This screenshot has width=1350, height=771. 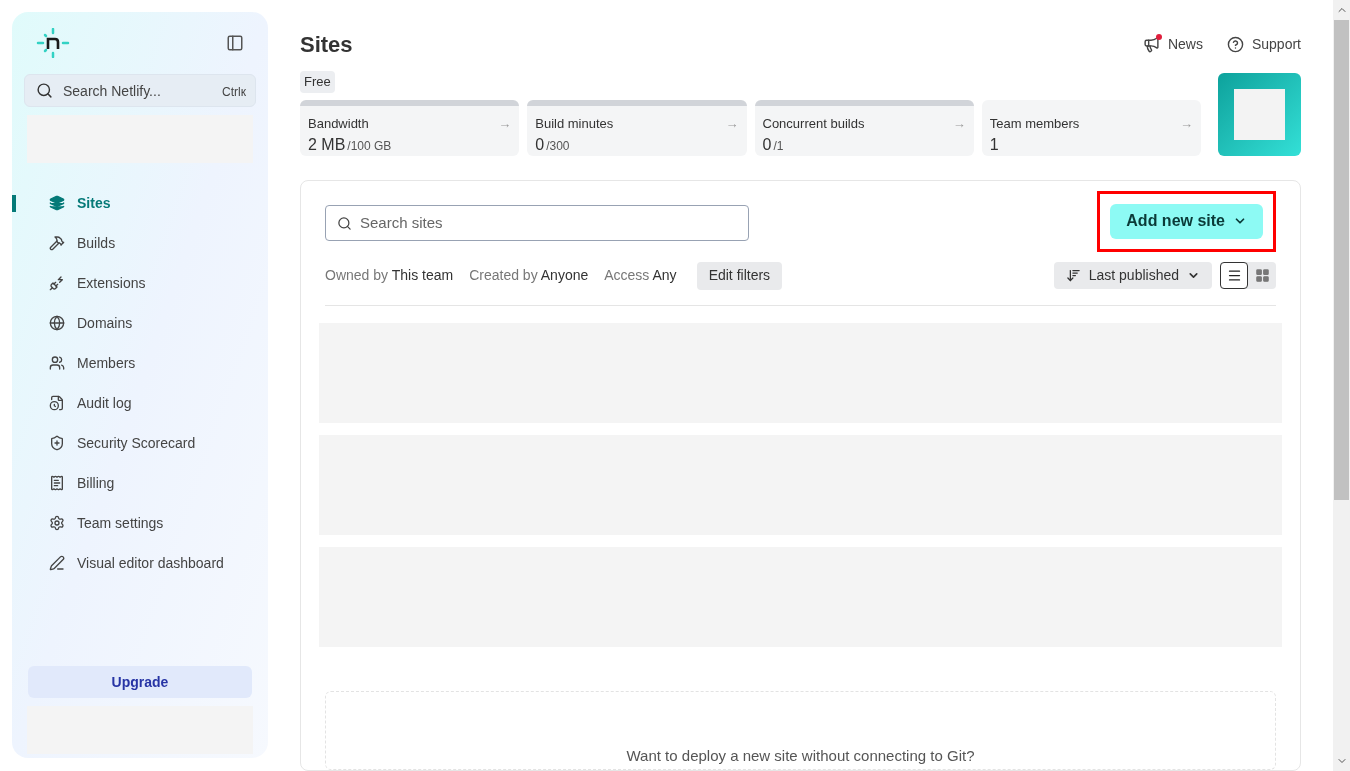 What do you see at coordinates (1262, 275) in the screenshot?
I see `grid-icon` at bounding box center [1262, 275].